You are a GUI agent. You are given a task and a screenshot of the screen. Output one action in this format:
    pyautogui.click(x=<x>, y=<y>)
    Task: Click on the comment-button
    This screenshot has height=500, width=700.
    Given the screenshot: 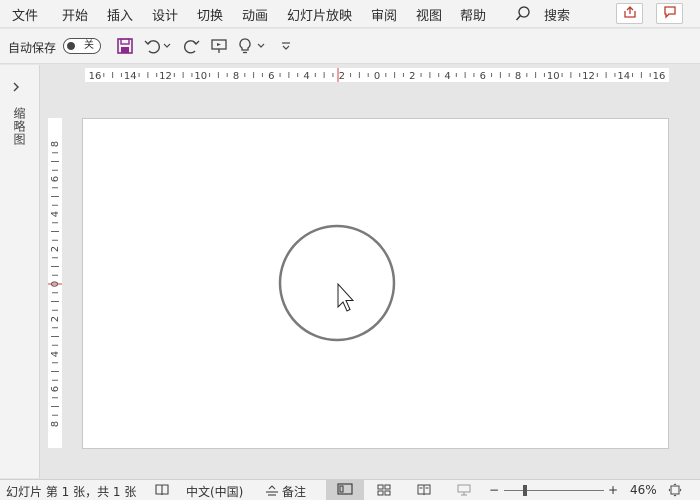 What is the action you would take?
    pyautogui.click(x=669, y=13)
    